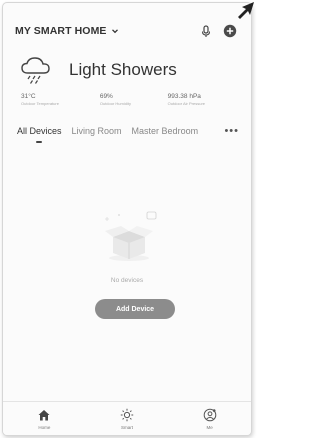 This screenshot has width=320, height=438. Describe the element at coordinates (60, 99) in the screenshot. I see `temperature-stat: 31°C Outdoor Temperature` at that location.